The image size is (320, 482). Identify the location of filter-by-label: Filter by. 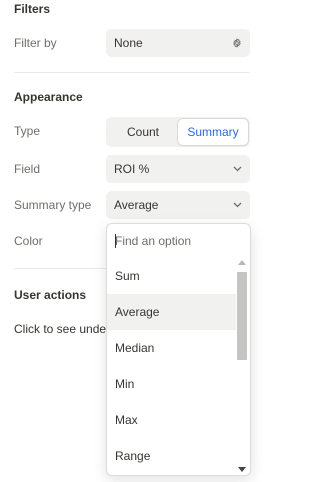
(35, 43).